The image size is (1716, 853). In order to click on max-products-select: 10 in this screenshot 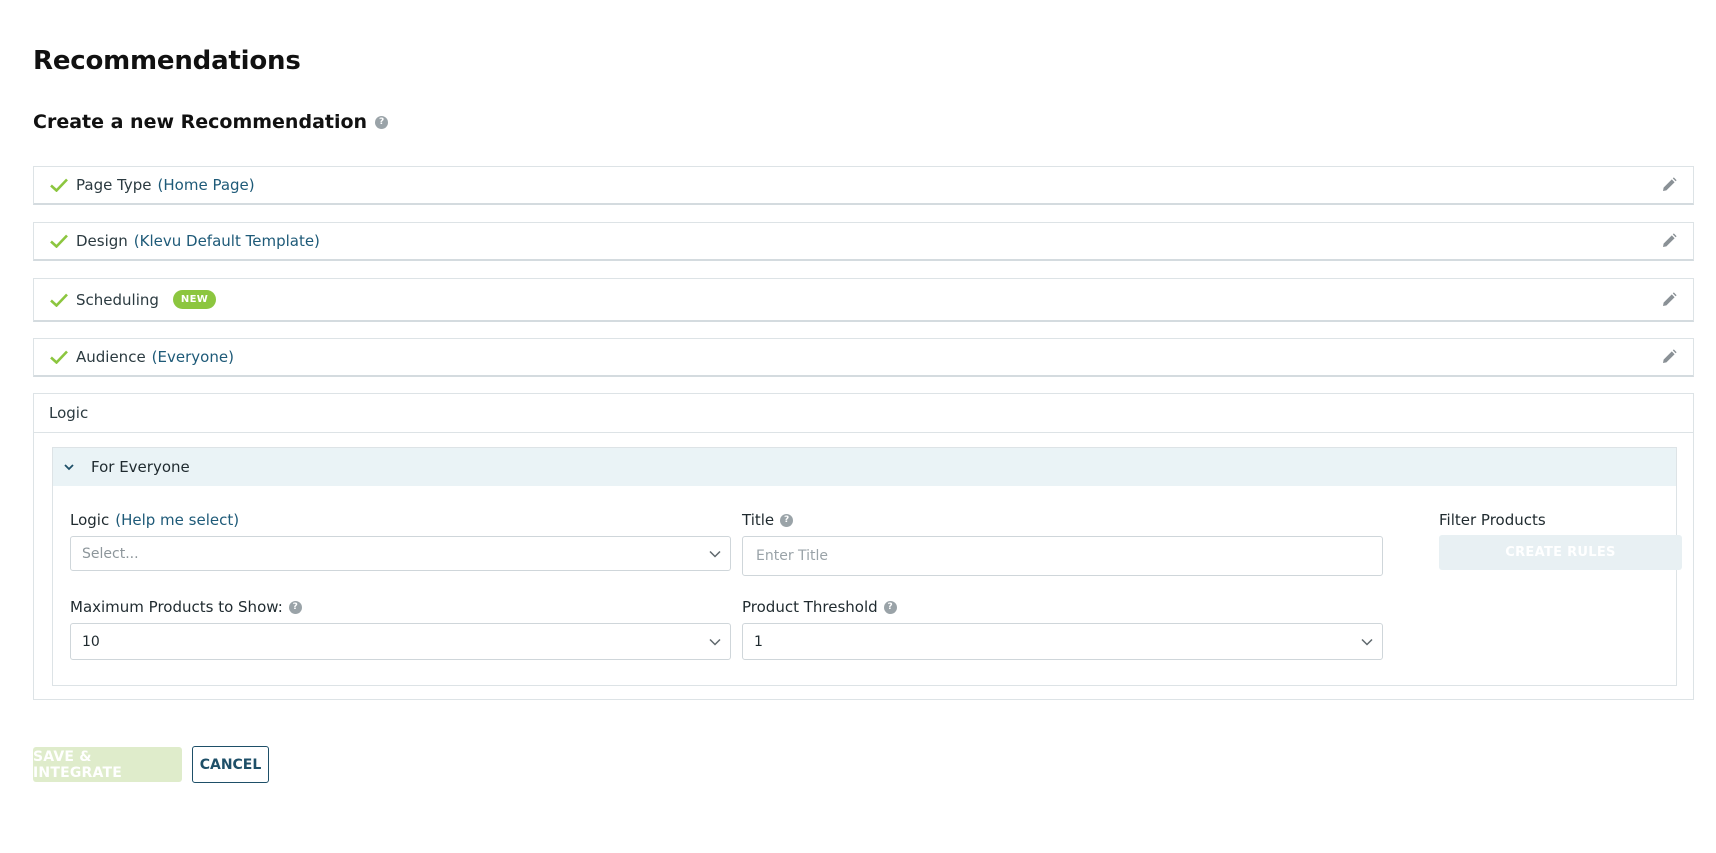, I will do `click(400, 641)`.